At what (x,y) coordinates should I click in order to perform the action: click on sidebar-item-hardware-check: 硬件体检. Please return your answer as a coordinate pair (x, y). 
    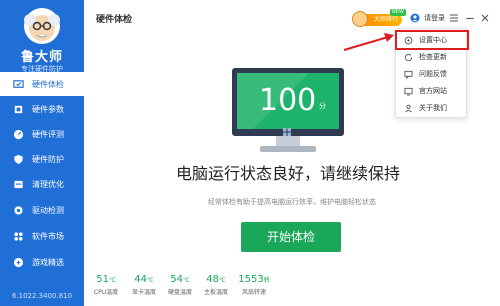
    Looking at the image, I should click on (42, 84).